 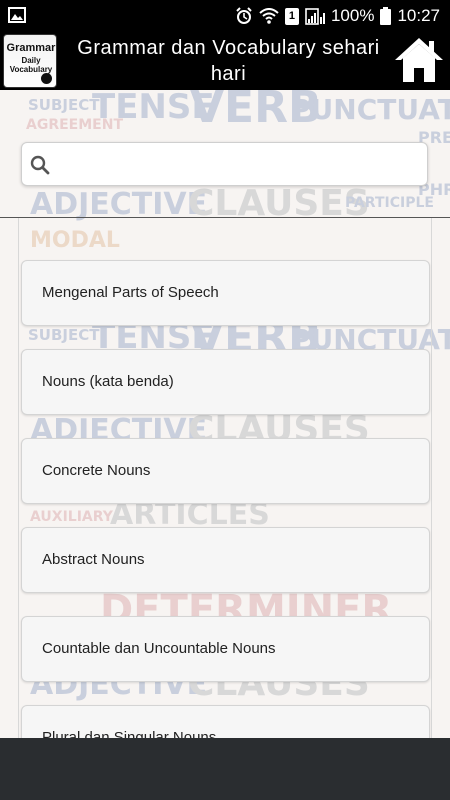 I want to click on bottom-bar, so click(x=225, y=769).